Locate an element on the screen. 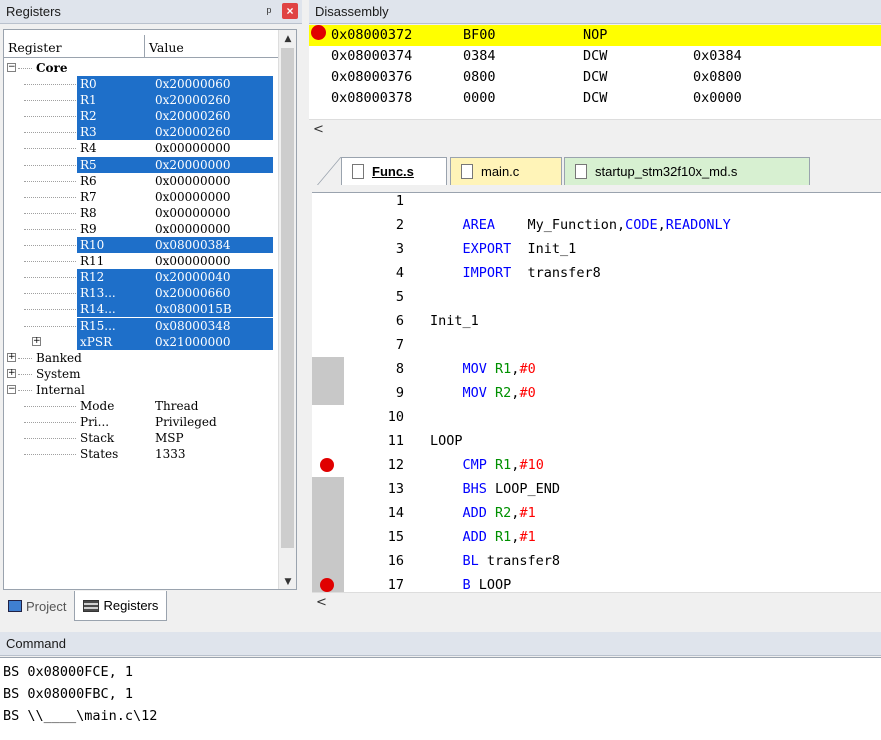 The image size is (881, 740). register-row: Pri... Privileged is located at coordinates (141, 422).